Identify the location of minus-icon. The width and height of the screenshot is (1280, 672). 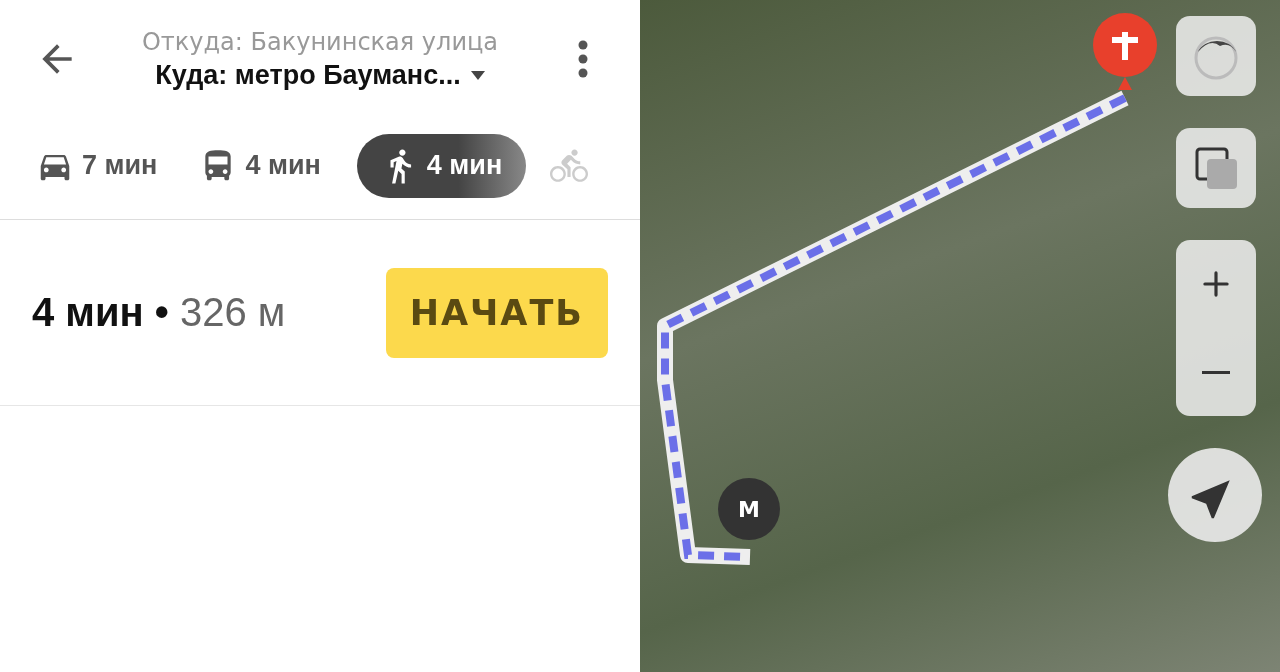
(1216, 372).